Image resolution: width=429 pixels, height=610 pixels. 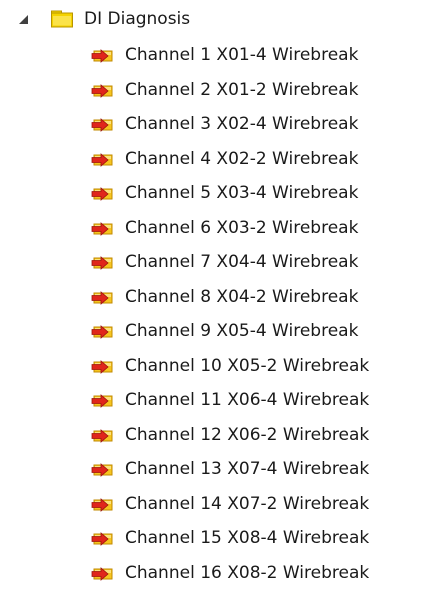 I want to click on tree-item-channel-11: Channel 11 X06-4 Wirebreak, so click(x=214, y=400).